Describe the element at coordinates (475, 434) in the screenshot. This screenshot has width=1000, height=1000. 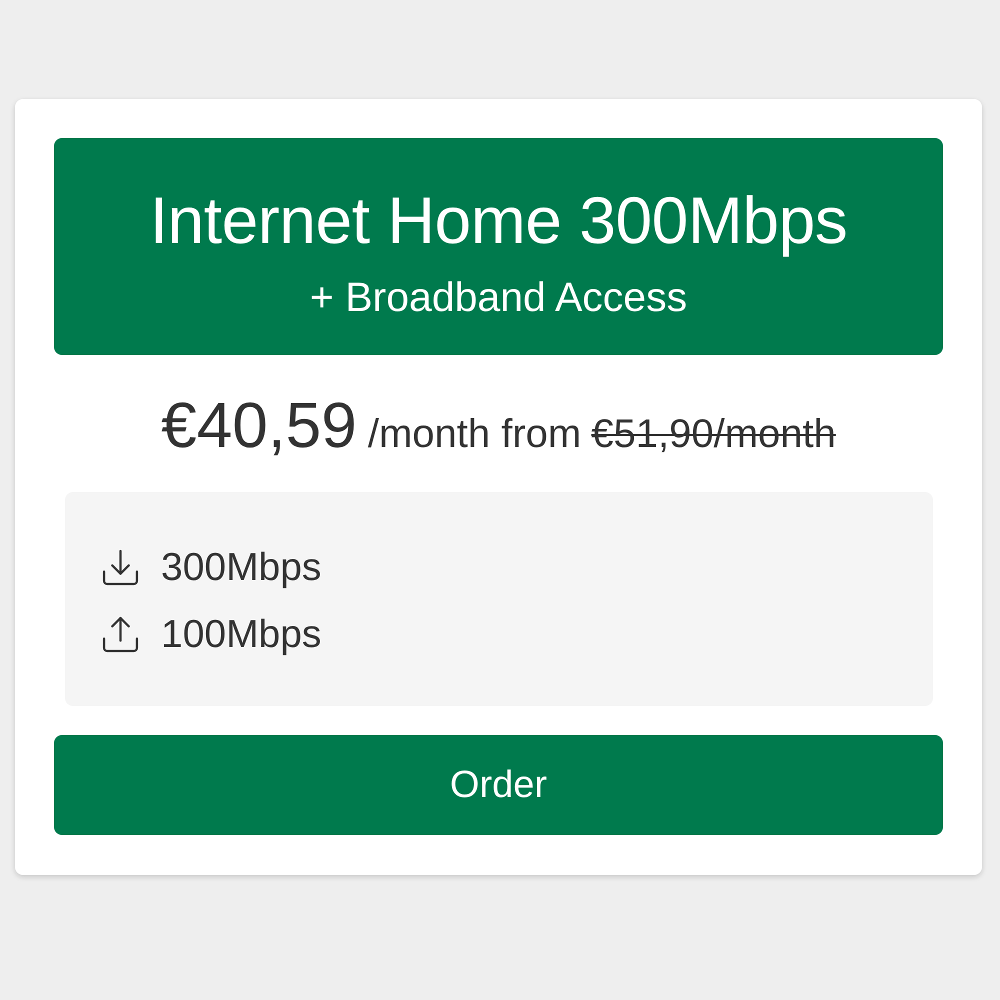
I see `price-period: /month from` at that location.